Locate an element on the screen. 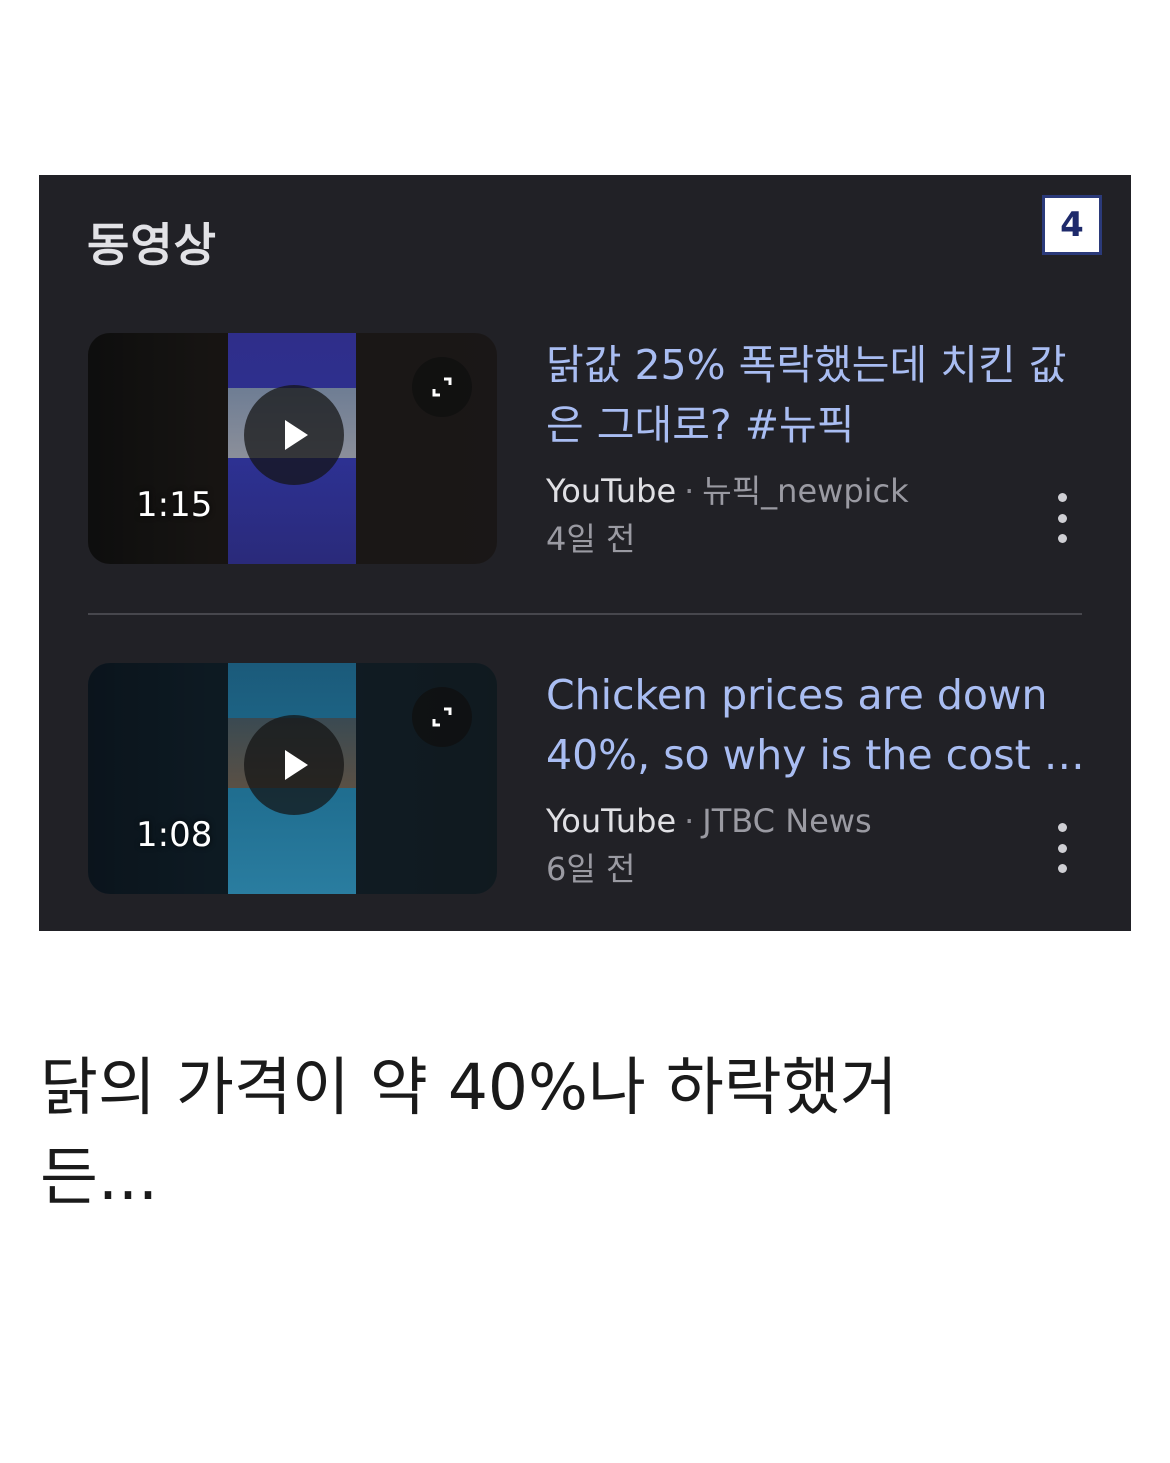  video-age: 6일 전 is located at coordinates (591, 869).